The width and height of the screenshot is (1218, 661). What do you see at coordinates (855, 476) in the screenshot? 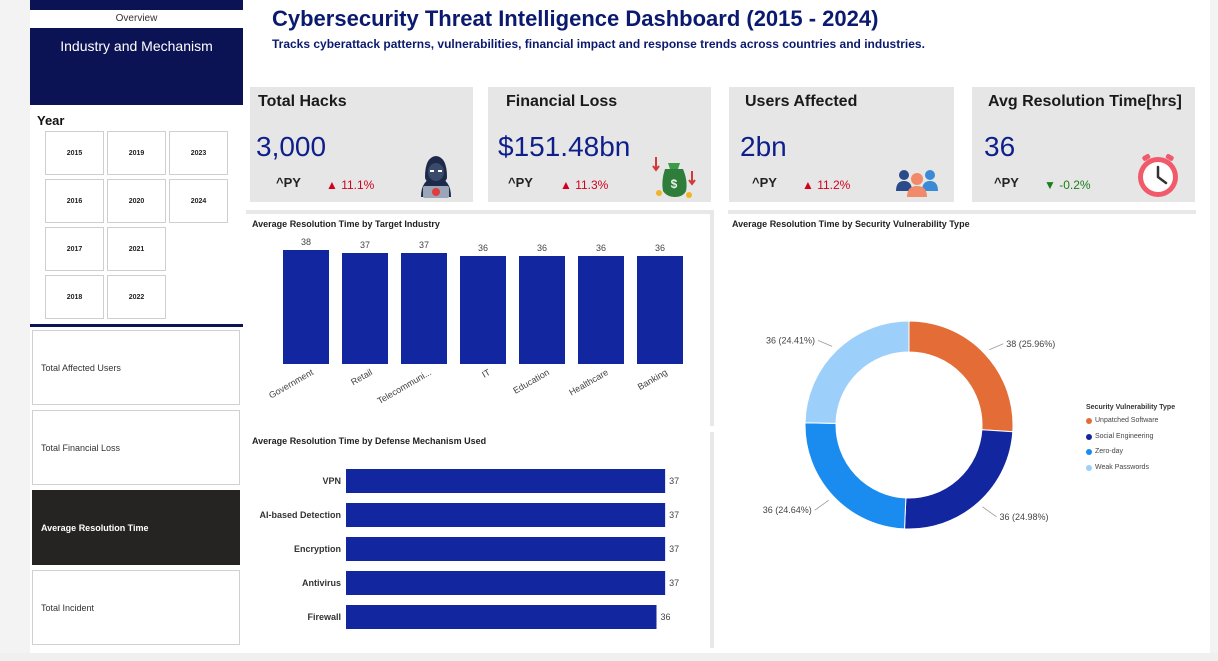
I see `donut-slice-zero-day` at bounding box center [855, 476].